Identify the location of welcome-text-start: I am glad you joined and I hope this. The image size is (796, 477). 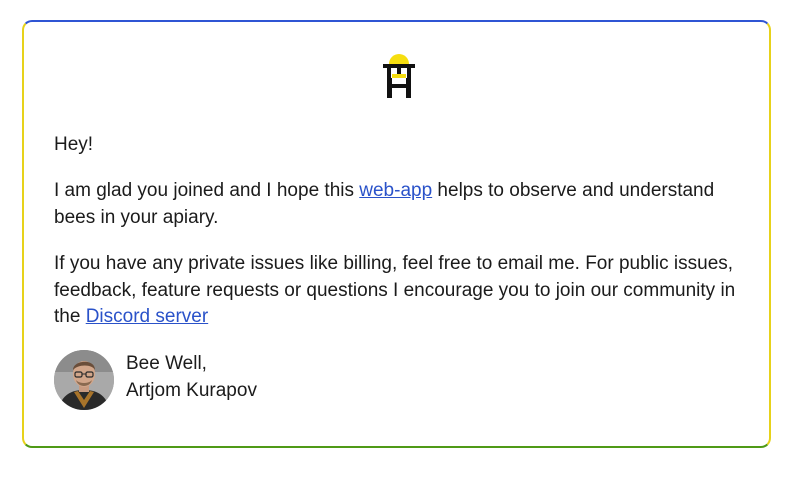
(207, 190).